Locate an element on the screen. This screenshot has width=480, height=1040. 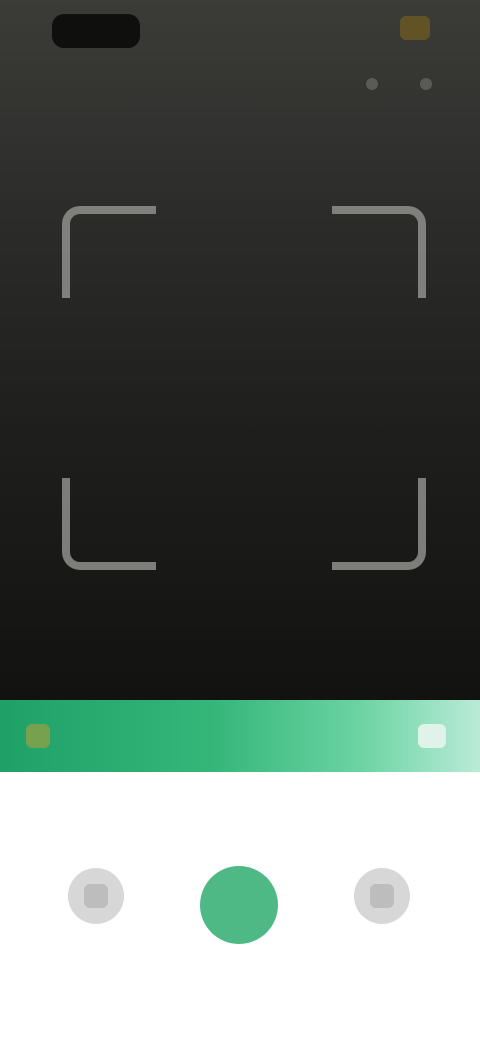
shutter-button is located at coordinates (239, 905).